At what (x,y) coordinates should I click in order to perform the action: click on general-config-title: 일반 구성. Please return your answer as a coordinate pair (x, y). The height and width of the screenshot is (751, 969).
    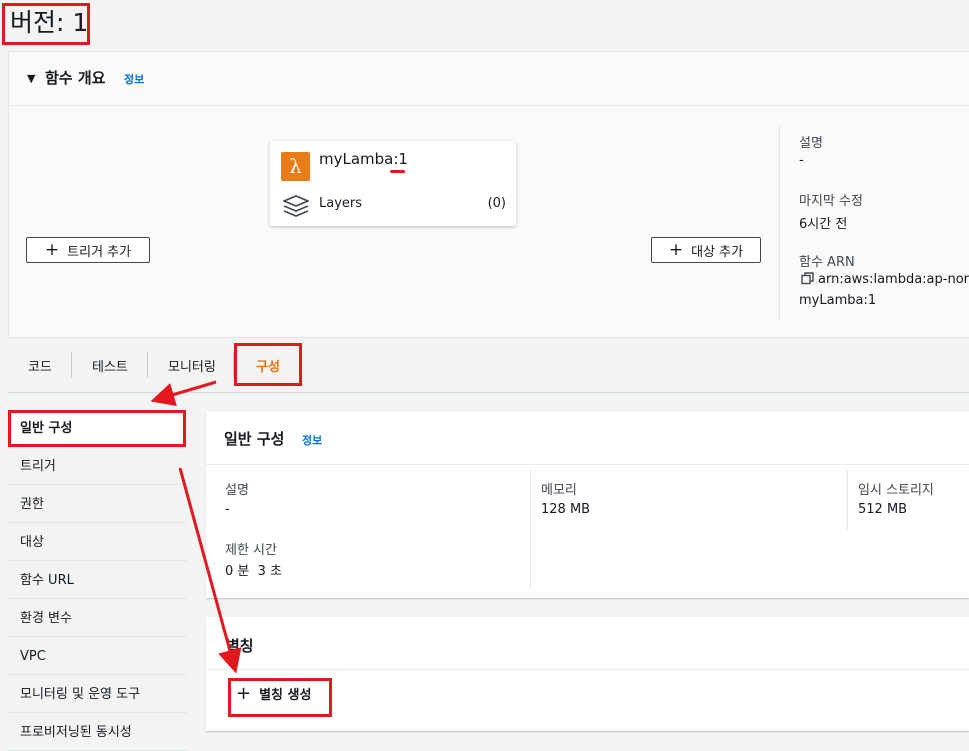
    Looking at the image, I should click on (254, 439).